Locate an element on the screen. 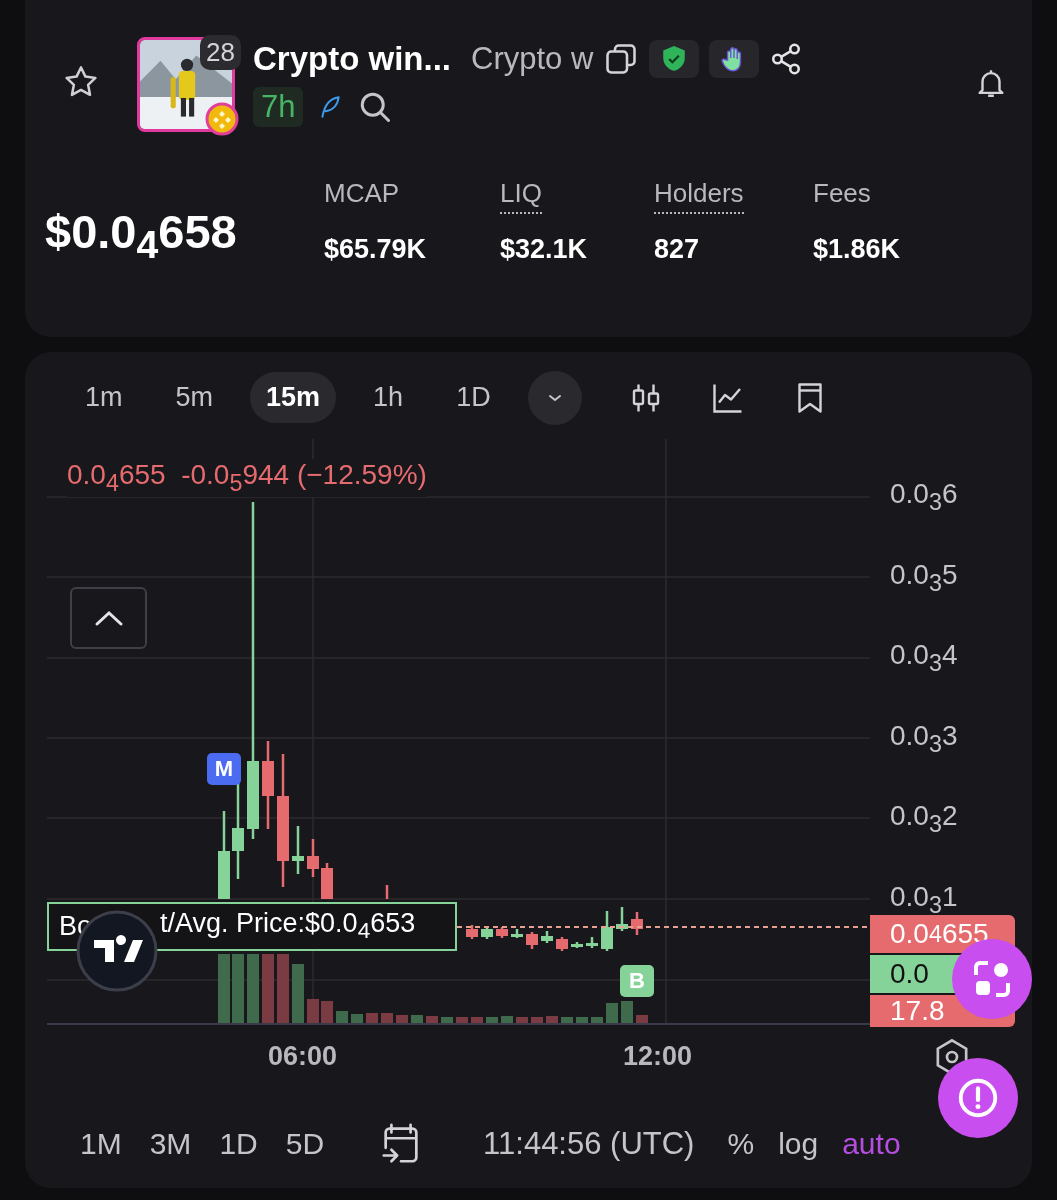 The width and height of the screenshot is (1057, 1200). holder-count-badge: 28 is located at coordinates (220, 52).